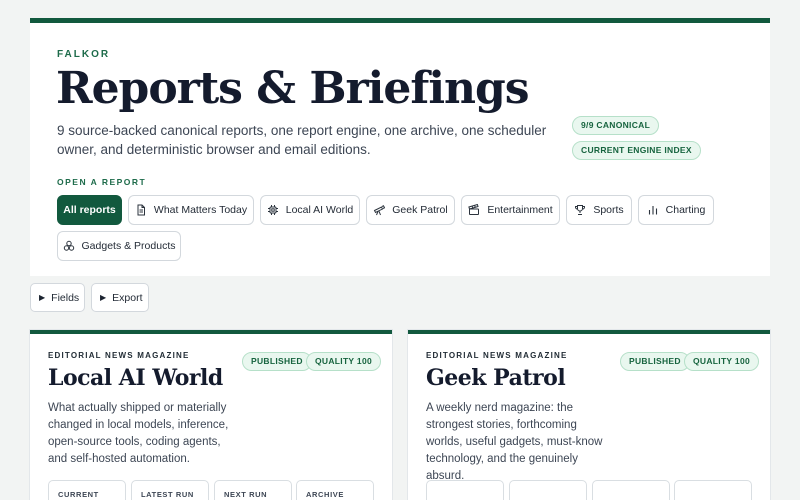  What do you see at coordinates (135, 378) in the screenshot?
I see `card-title: Local AI World` at bounding box center [135, 378].